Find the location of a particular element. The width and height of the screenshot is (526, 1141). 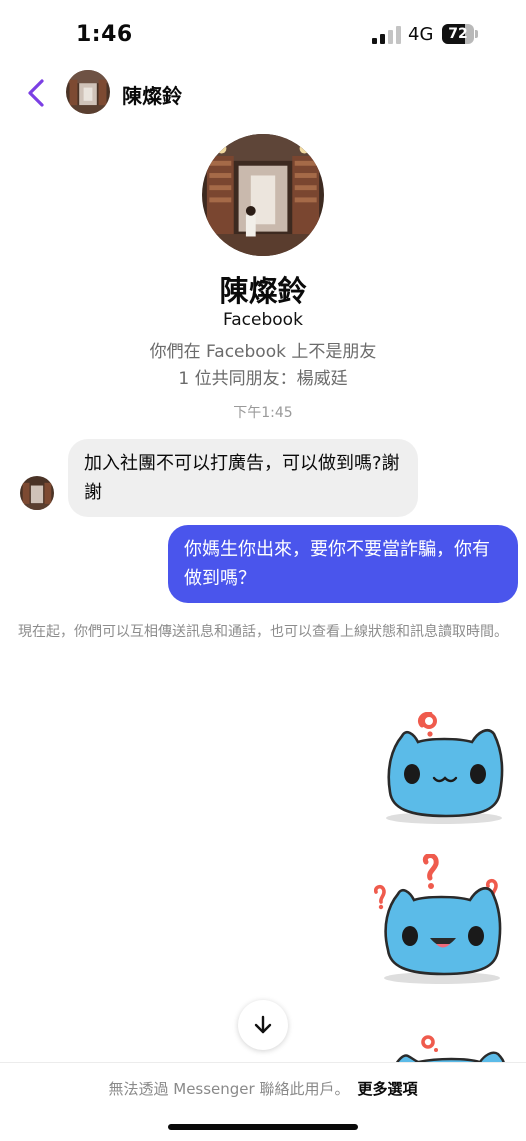

signal-strength-icon is located at coordinates (386, 35).